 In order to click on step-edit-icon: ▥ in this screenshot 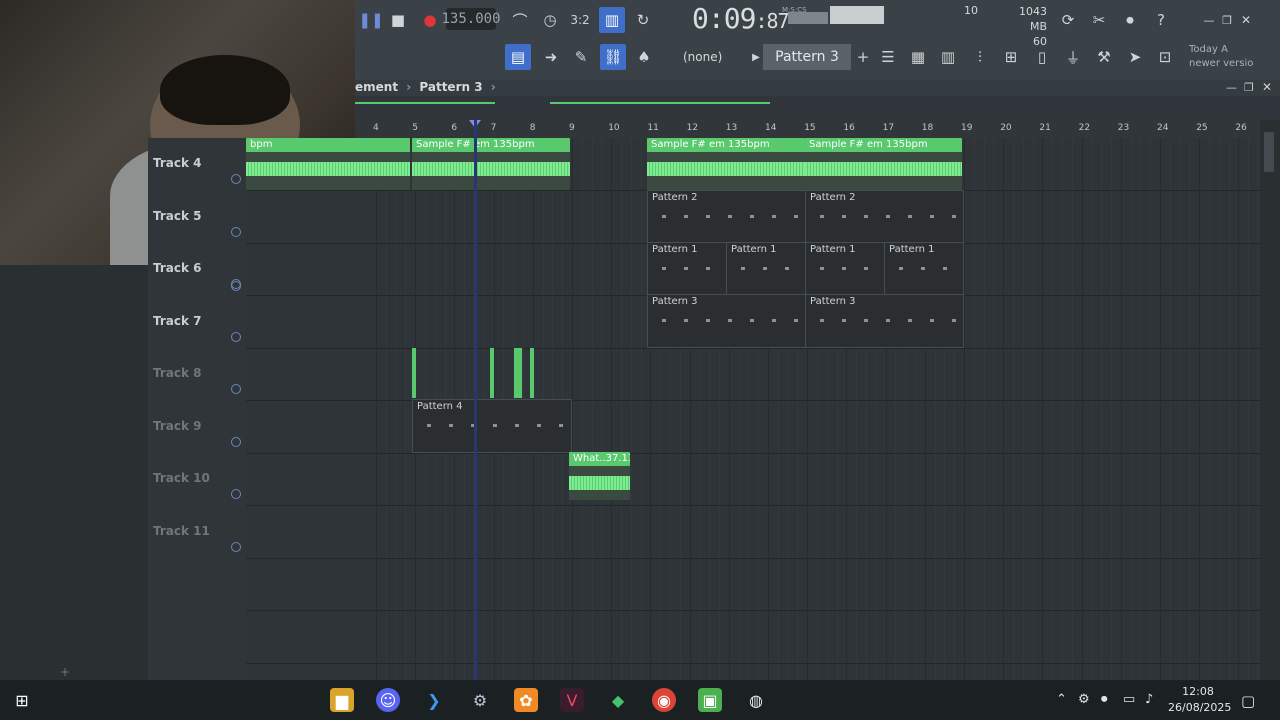, I will do `click(612, 20)`.